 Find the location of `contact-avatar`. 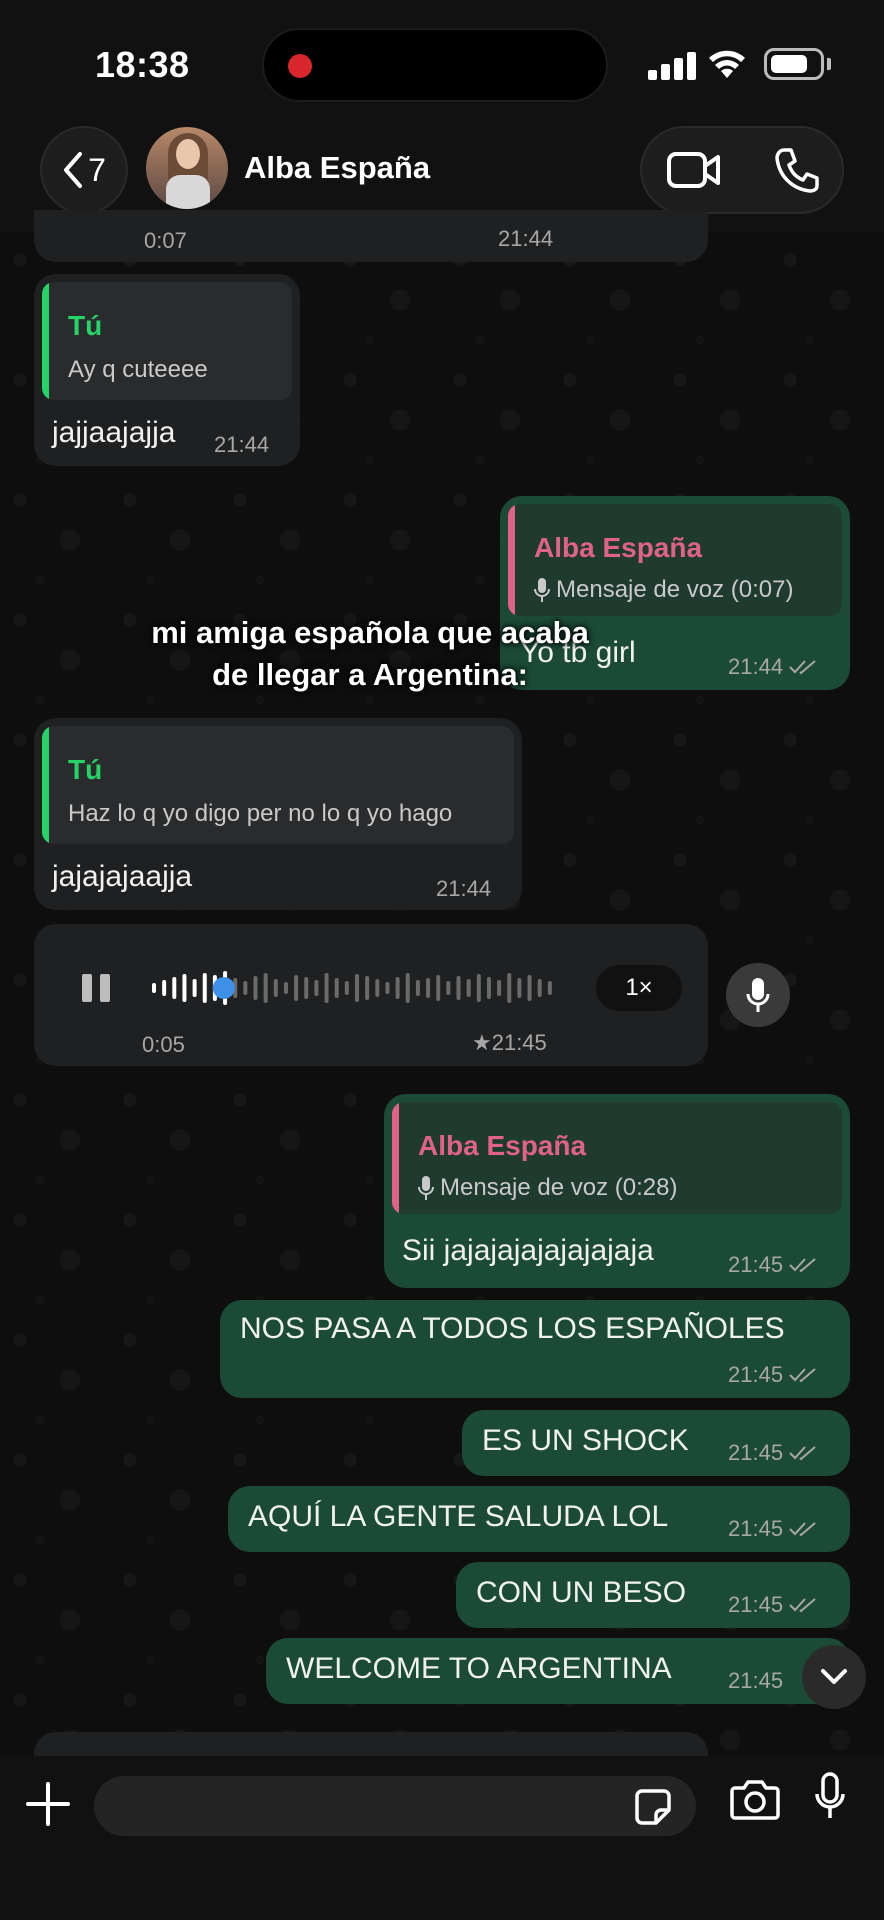

contact-avatar is located at coordinates (187, 168).